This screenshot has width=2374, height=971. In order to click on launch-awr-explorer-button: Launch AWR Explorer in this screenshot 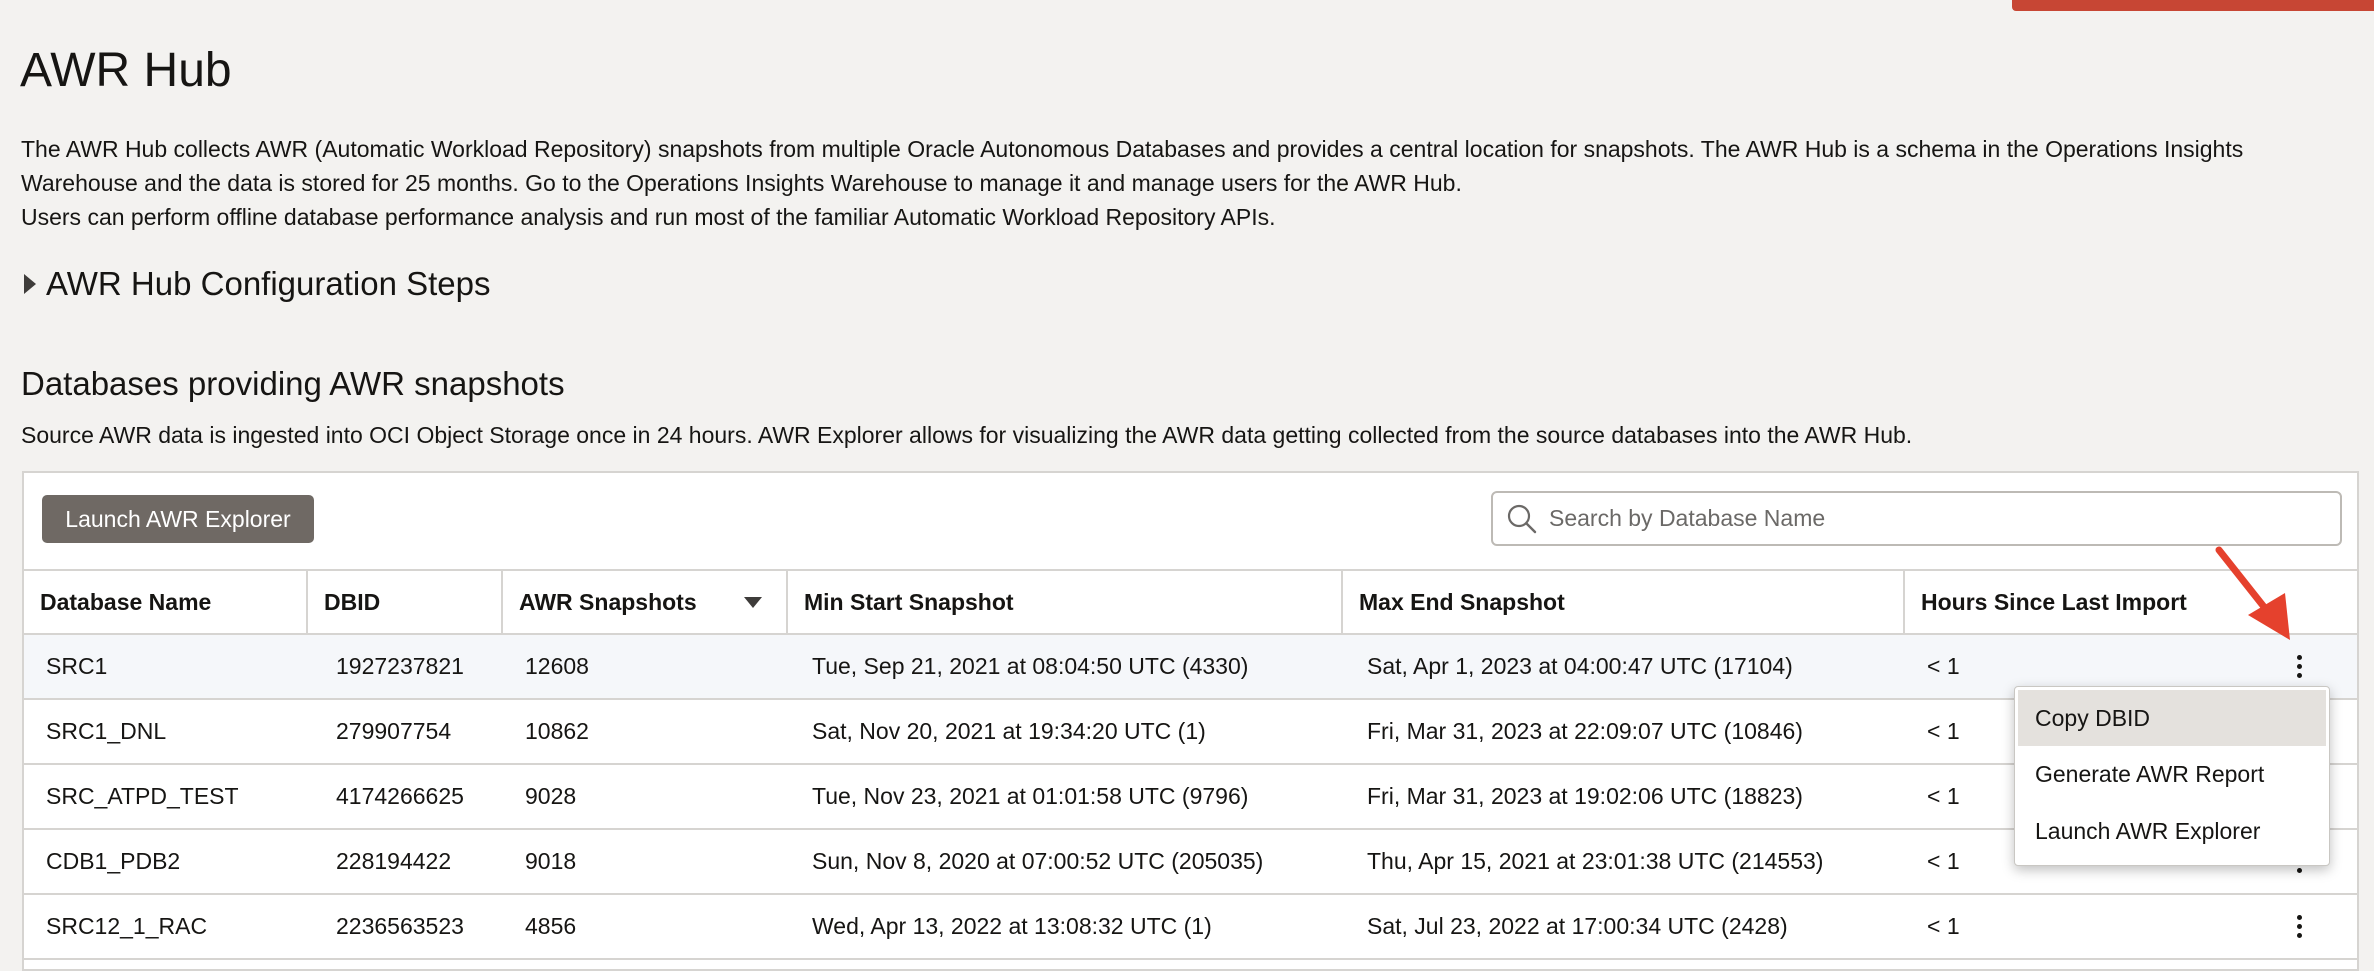, I will do `click(178, 519)`.